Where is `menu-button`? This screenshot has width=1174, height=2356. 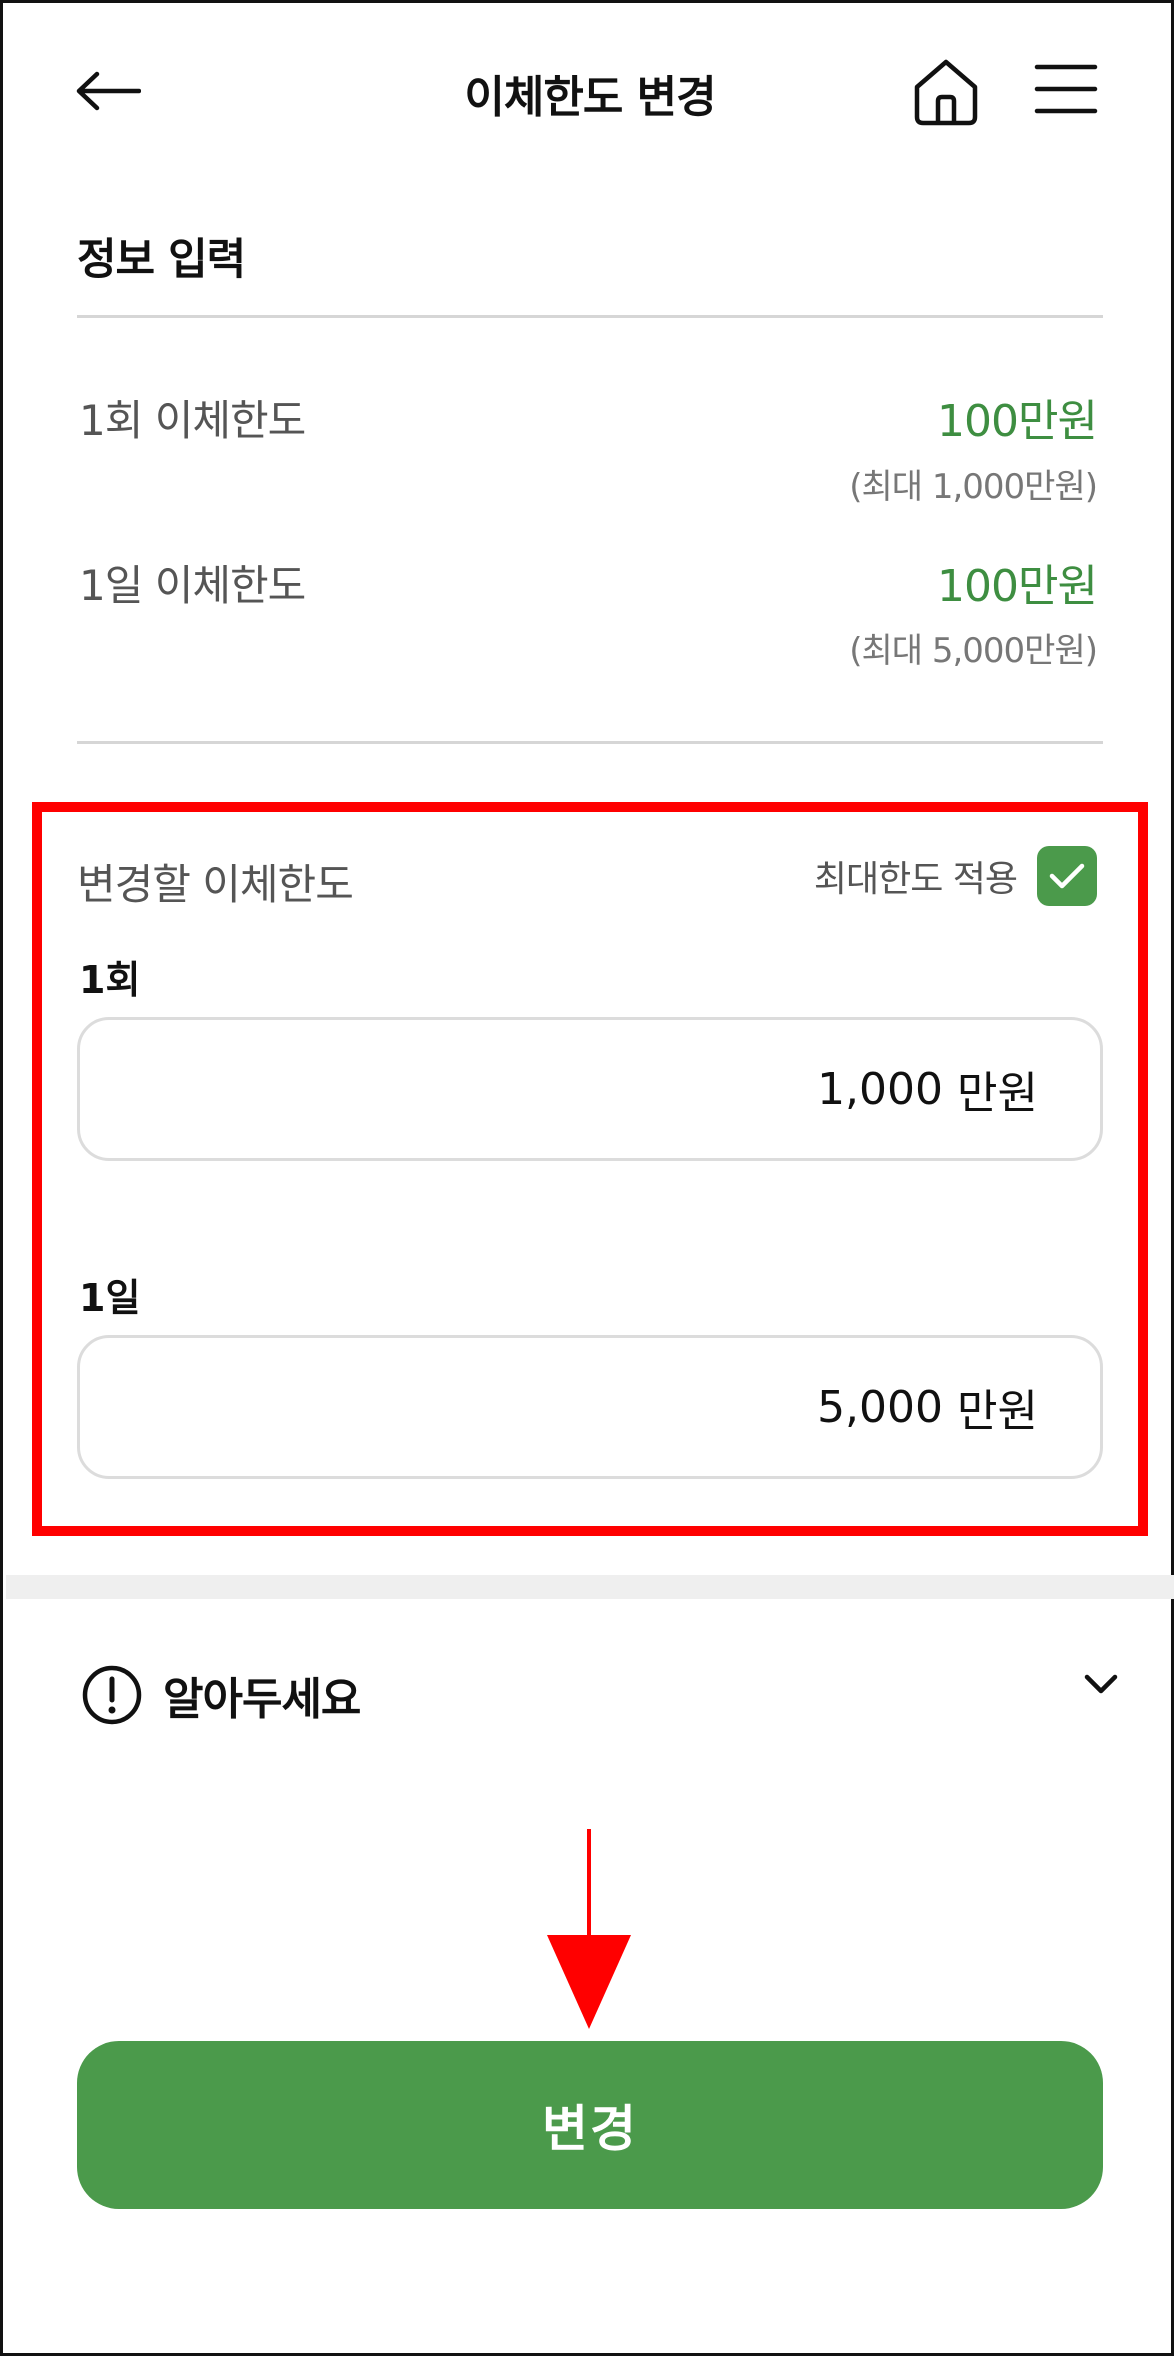
menu-button is located at coordinates (1066, 89).